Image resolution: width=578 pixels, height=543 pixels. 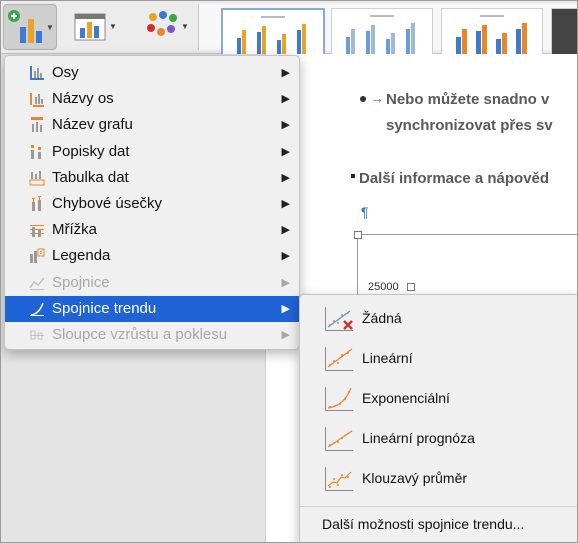 I want to click on trendline-icon, so click(x=37, y=309).